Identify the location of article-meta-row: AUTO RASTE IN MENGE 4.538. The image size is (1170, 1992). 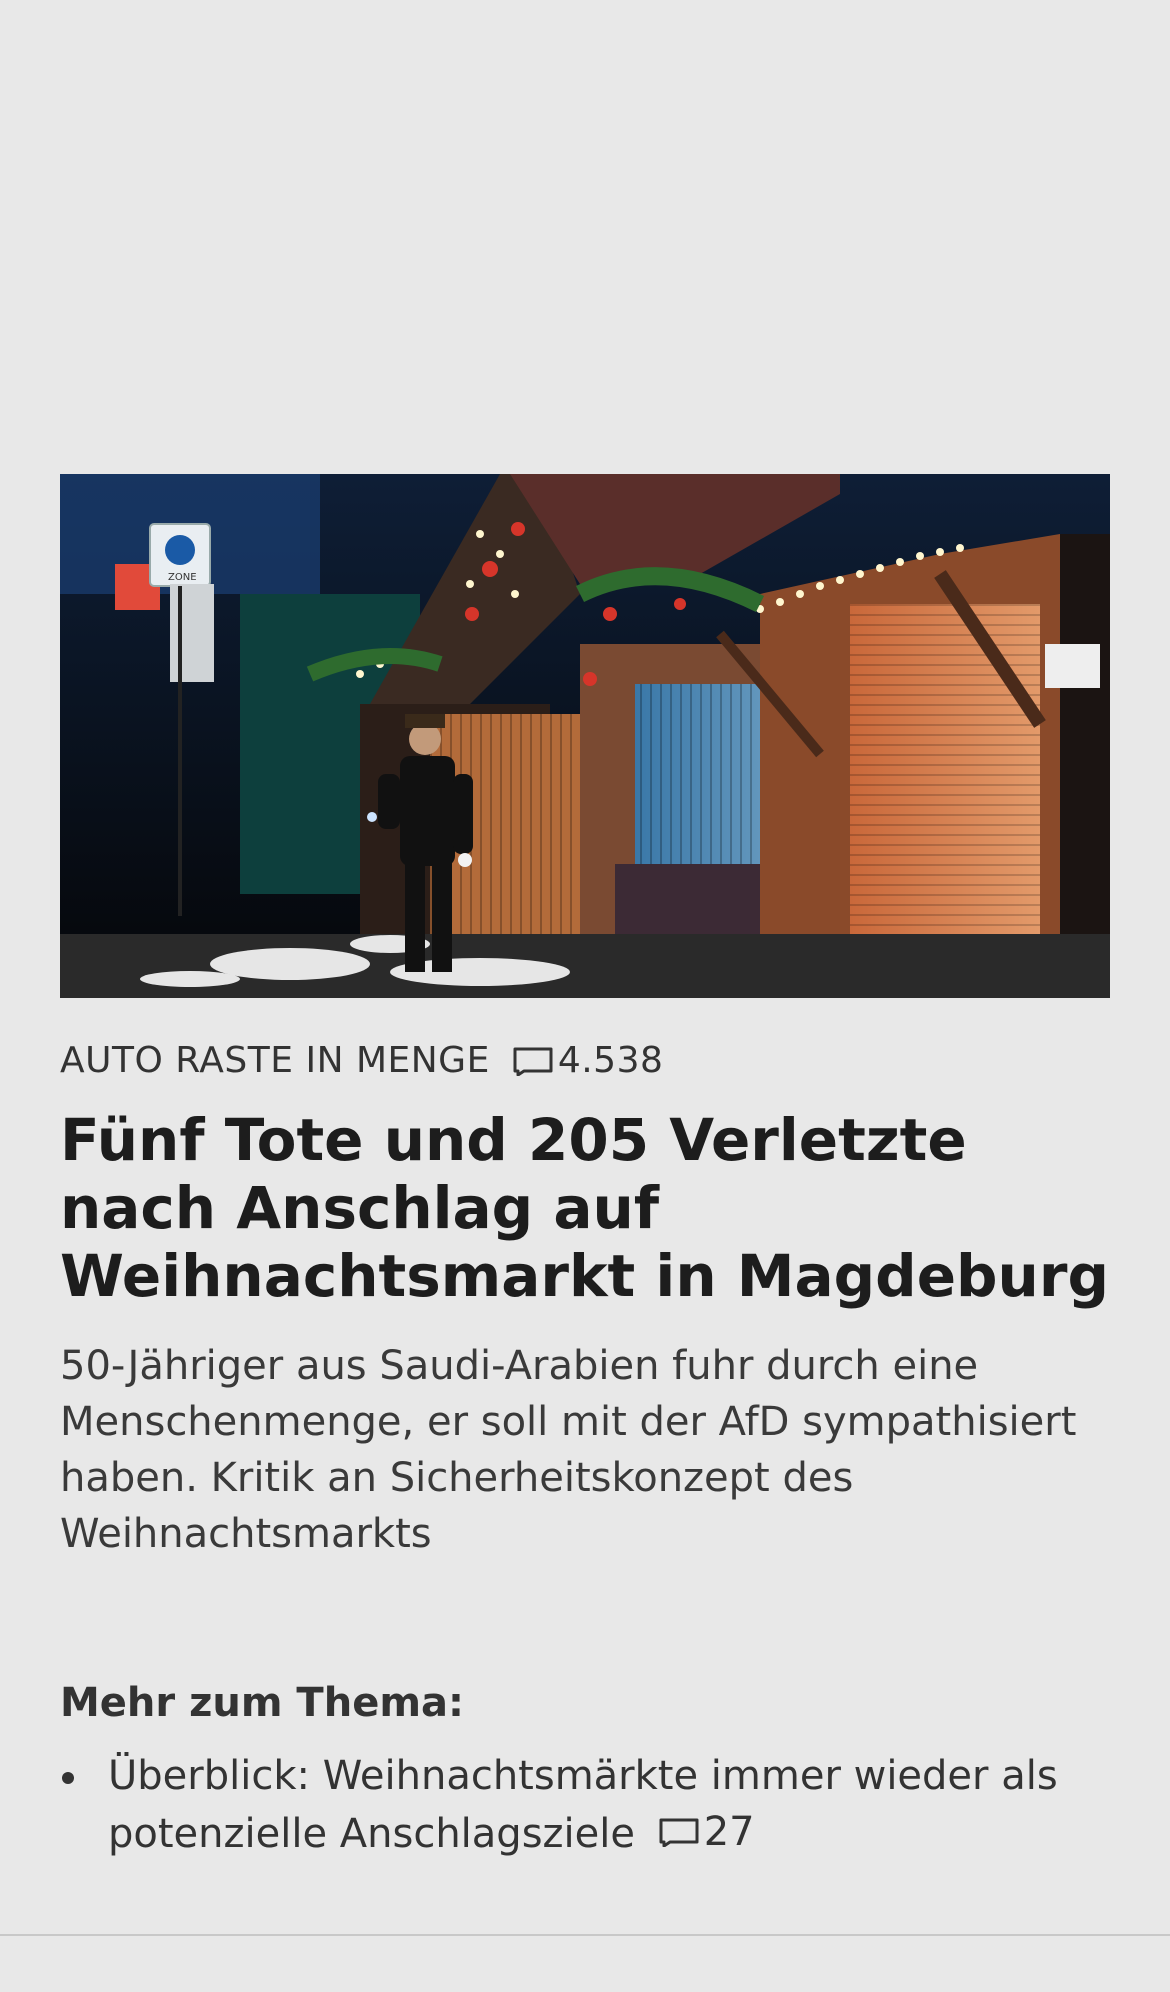
(361, 1060).